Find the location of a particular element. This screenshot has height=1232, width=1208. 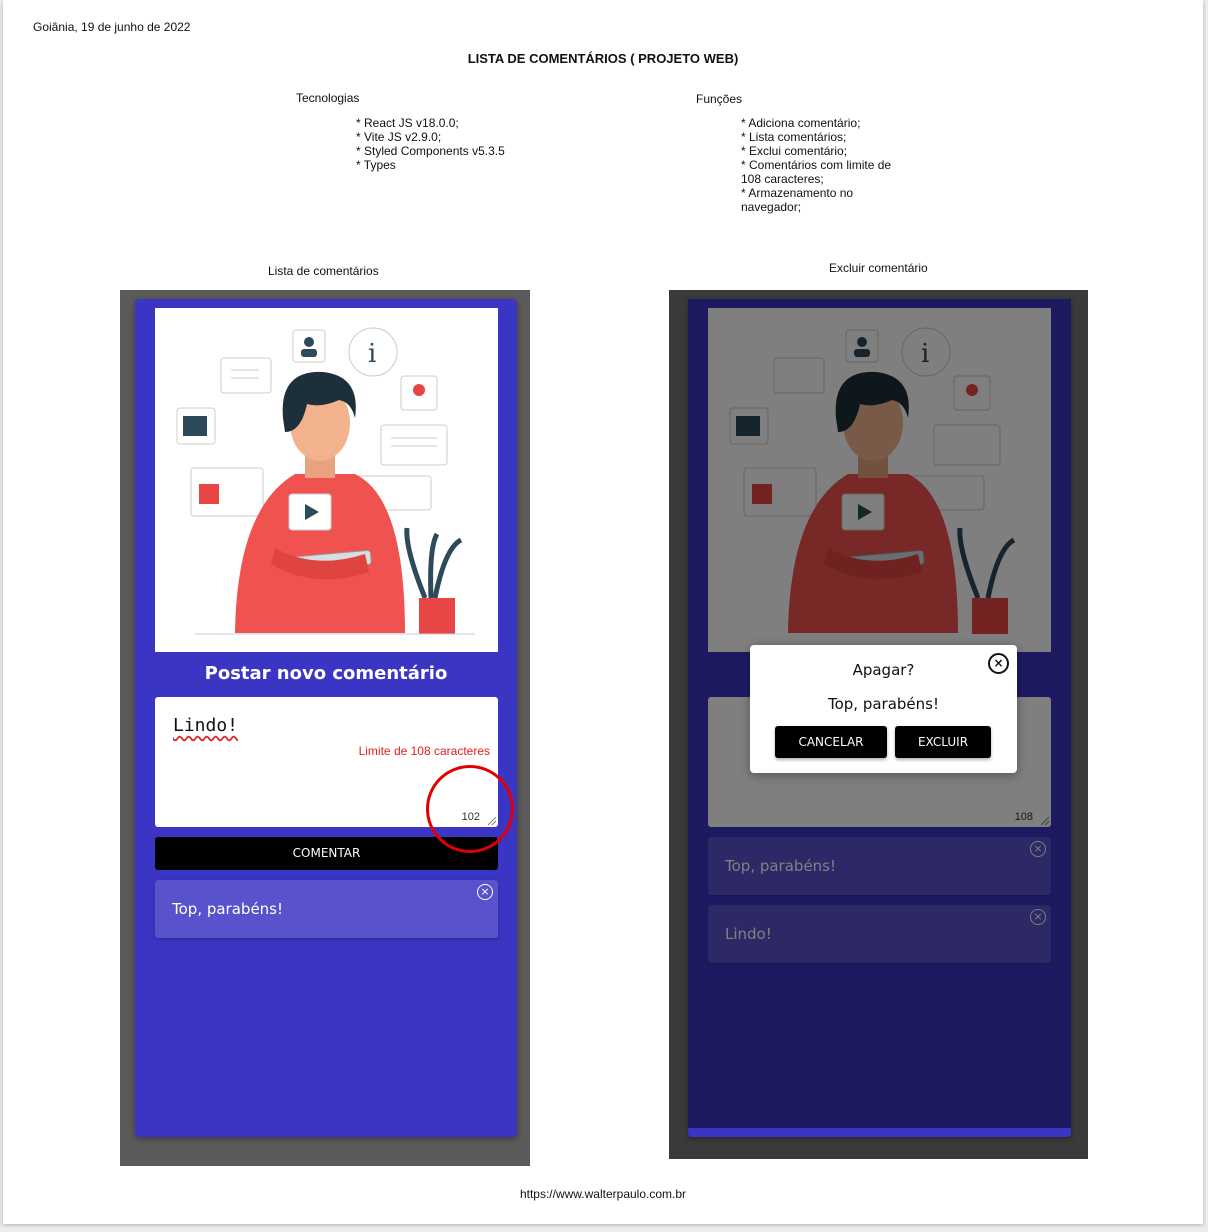

technology-item: * Vite JS v2.9.0; is located at coordinates (399, 137).